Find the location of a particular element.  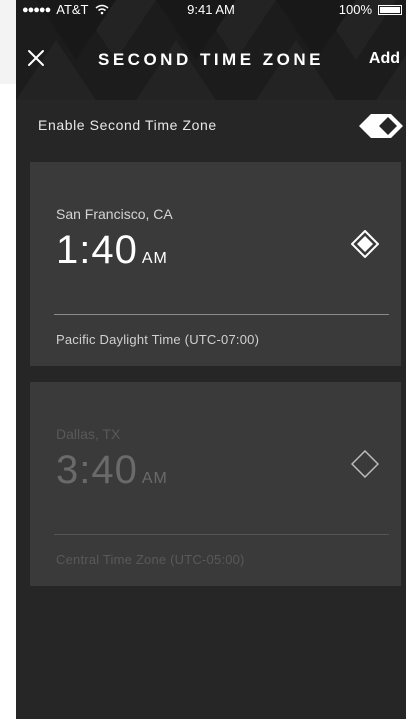

status-bar: ●●●●● AT&T 9:41 AM 100% is located at coordinates (211, 10).